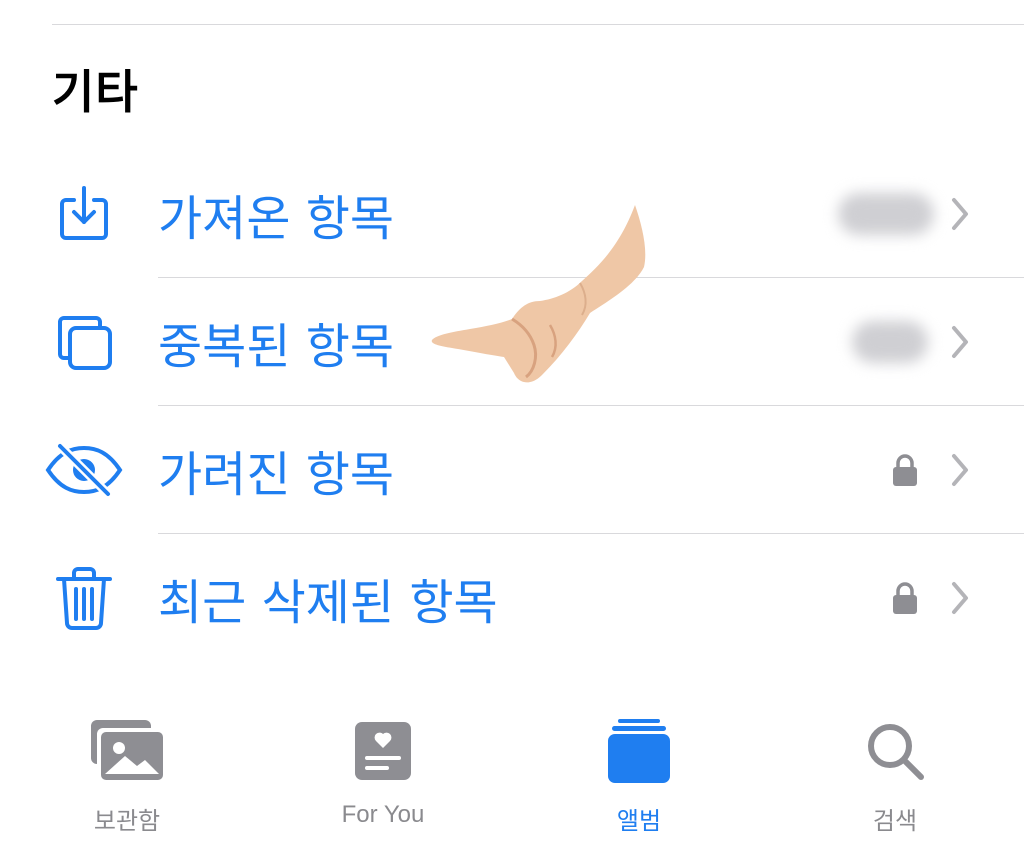 This screenshot has height=850, width=1024. I want to click on tab-search-label: 검색, so click(895, 821).